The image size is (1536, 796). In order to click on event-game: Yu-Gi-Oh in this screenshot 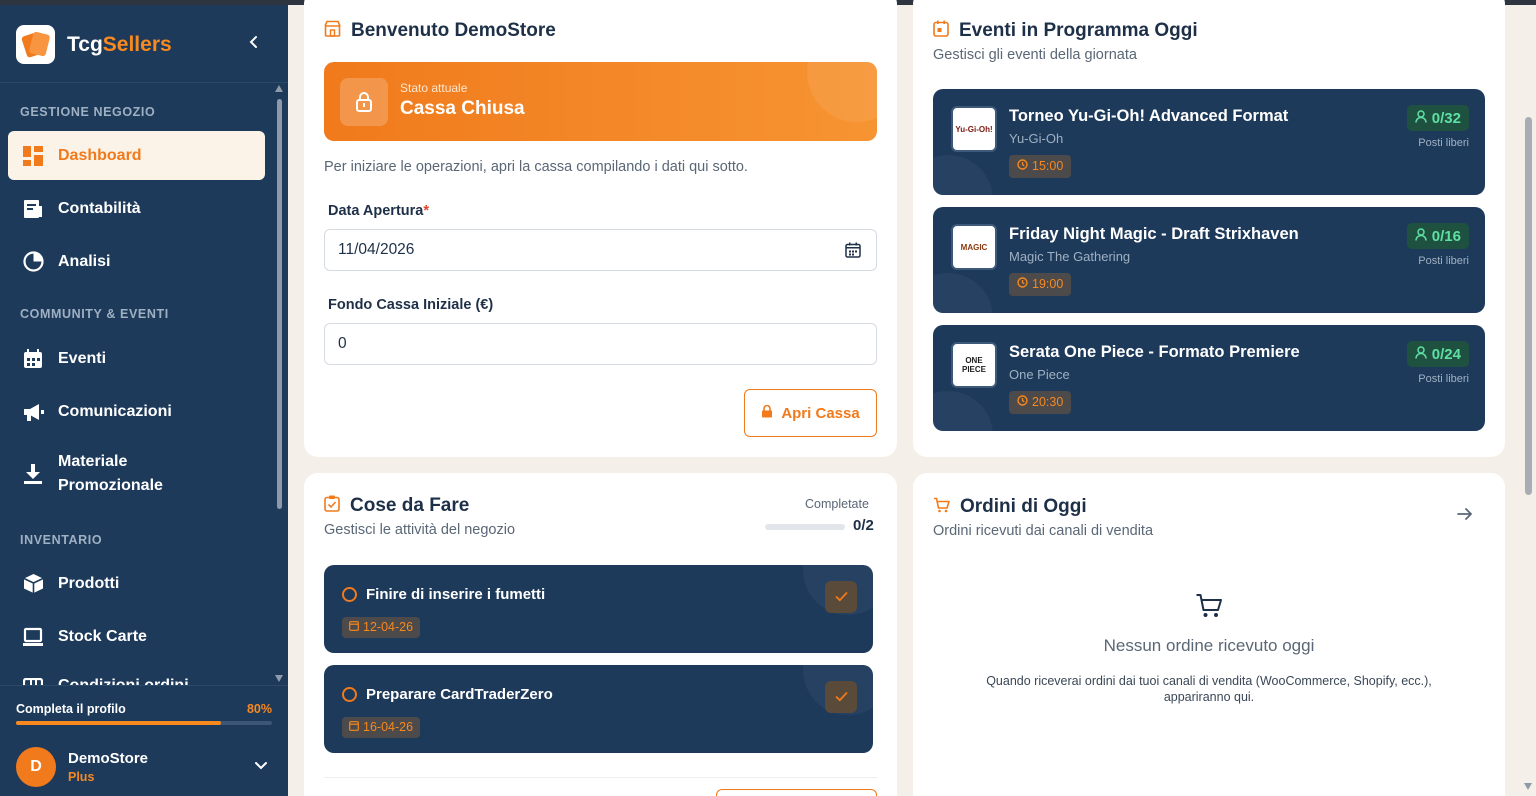, I will do `click(1036, 138)`.